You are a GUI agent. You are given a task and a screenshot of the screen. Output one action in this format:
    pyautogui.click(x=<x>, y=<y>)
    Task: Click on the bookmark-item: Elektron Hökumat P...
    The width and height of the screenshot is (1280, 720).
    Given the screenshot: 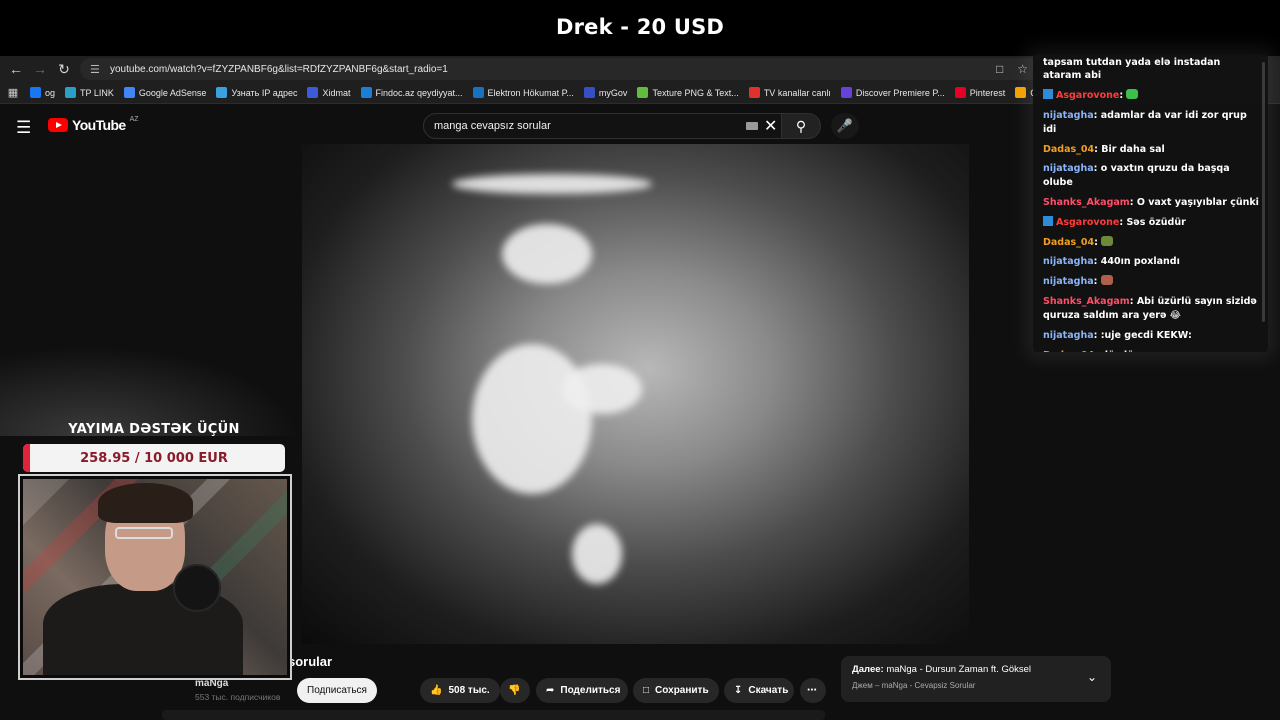 What is the action you would take?
    pyautogui.click(x=523, y=92)
    